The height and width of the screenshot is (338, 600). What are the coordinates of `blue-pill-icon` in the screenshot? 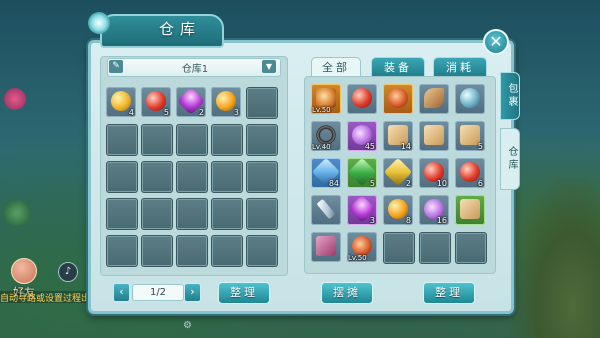 It's located at (470, 98).